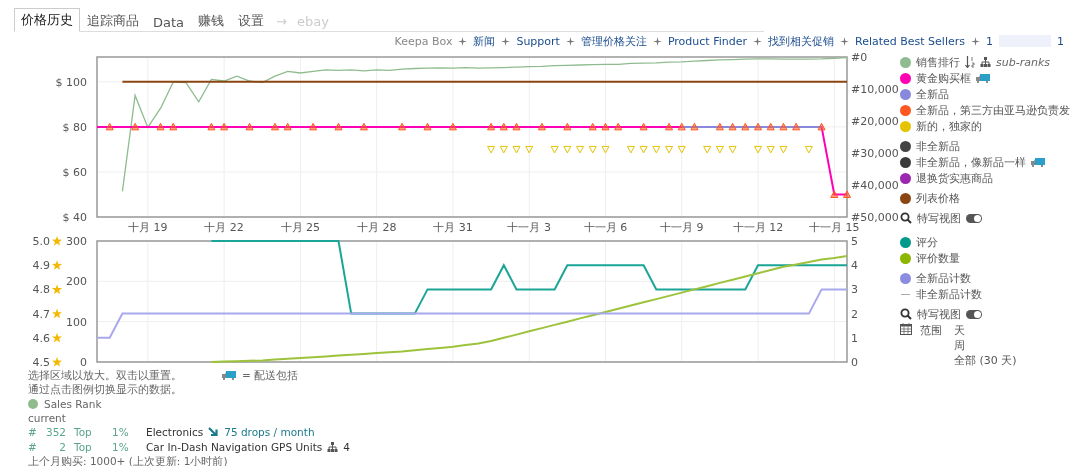  What do you see at coordinates (613, 41) in the screenshot?
I see `nav-link: 管理价格关注` at bounding box center [613, 41].